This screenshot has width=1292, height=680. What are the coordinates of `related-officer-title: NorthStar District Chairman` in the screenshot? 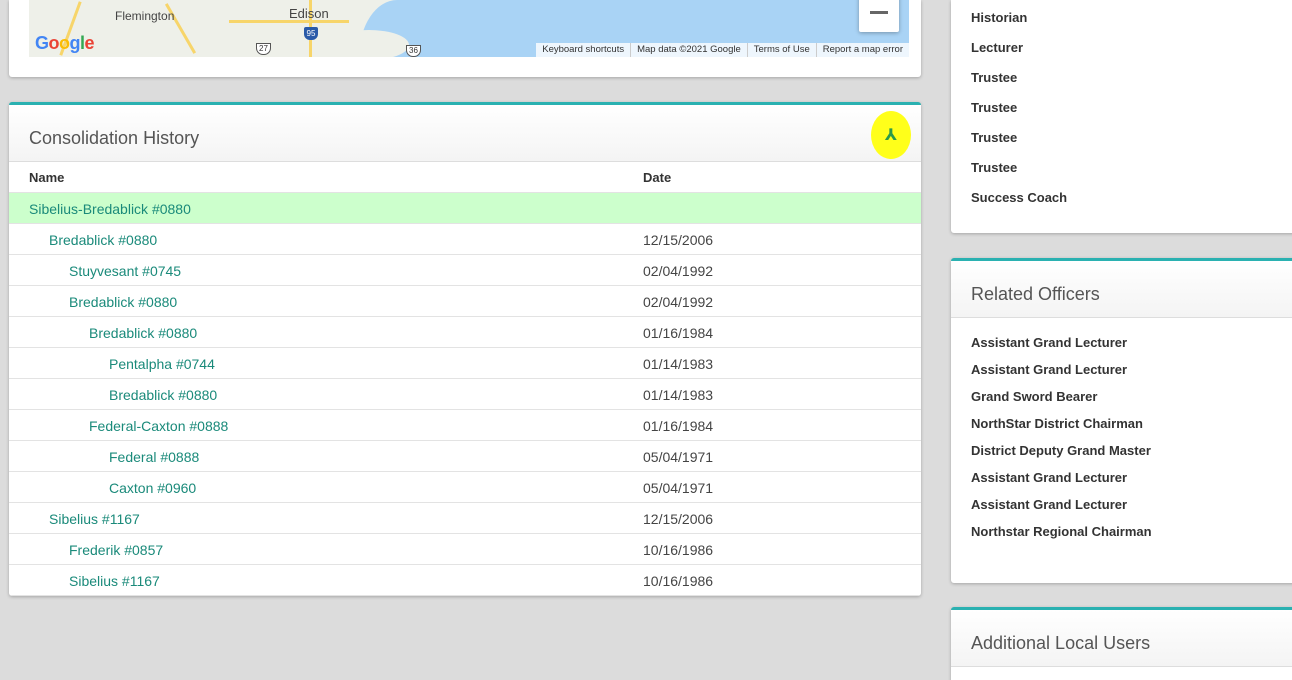 It's located at (1057, 423).